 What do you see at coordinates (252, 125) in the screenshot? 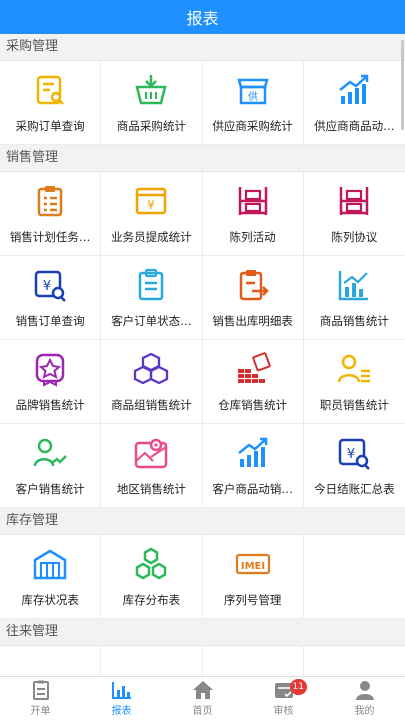
I see `label: 供应商采购统计` at bounding box center [252, 125].